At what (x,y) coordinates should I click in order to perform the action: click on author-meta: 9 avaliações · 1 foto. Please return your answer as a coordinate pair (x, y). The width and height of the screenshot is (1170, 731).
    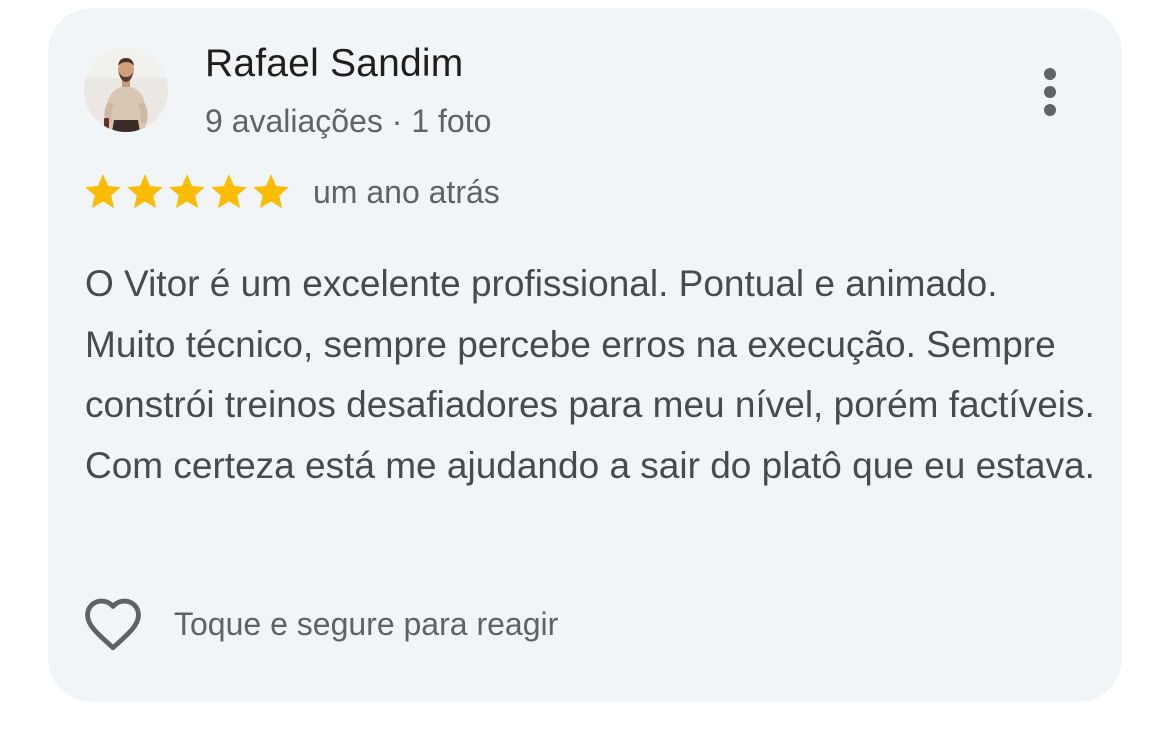
    Looking at the image, I should click on (348, 121).